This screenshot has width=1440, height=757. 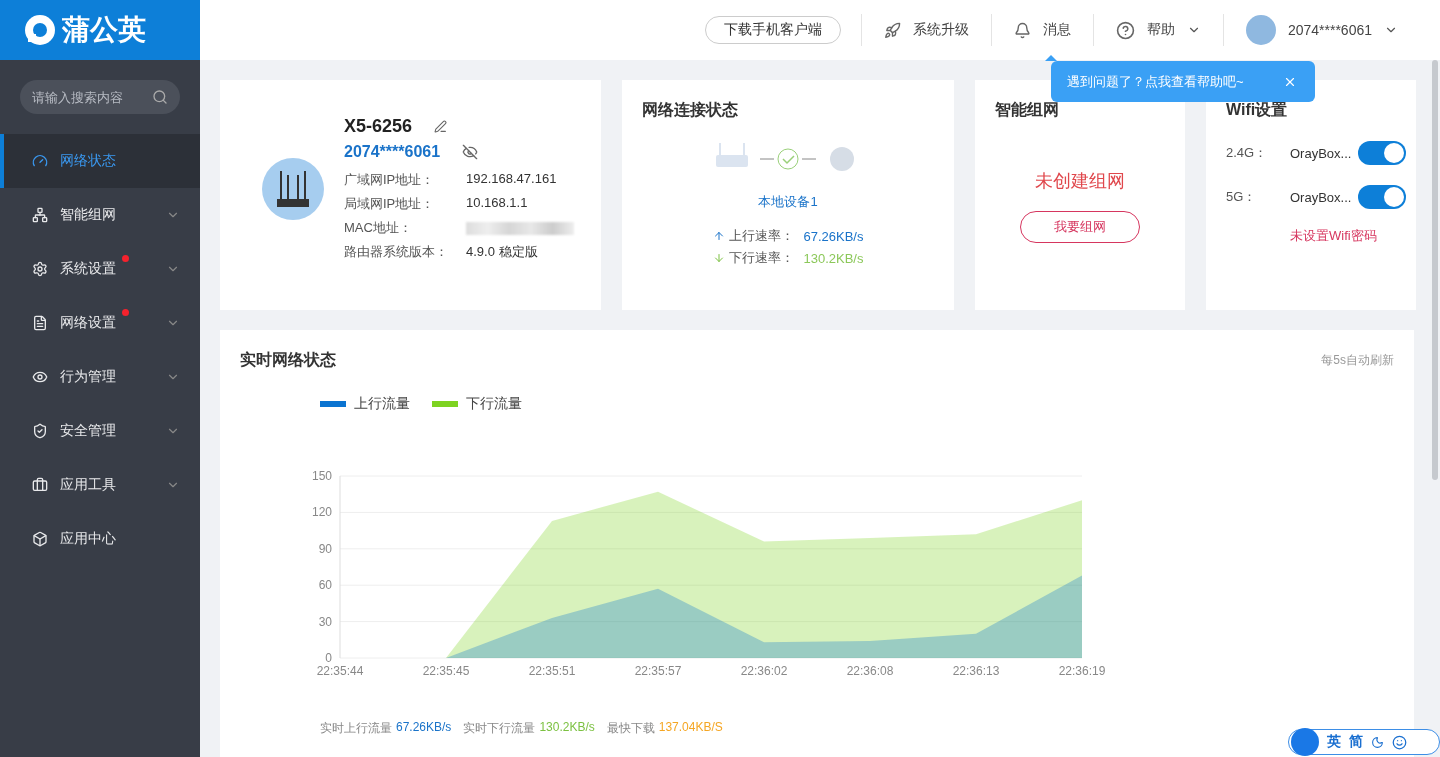 What do you see at coordinates (1080, 181) in the screenshot?
I see `mesh-status: 未创建组网` at bounding box center [1080, 181].